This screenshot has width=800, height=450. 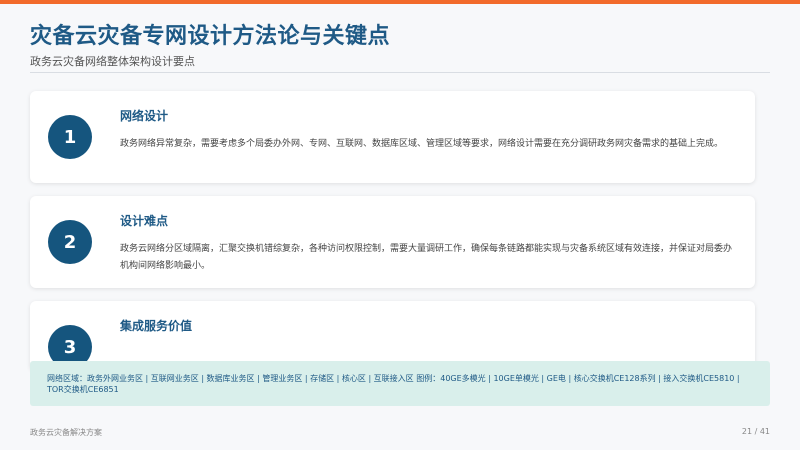 I want to click on card-title: 集成服务价值, so click(x=156, y=326).